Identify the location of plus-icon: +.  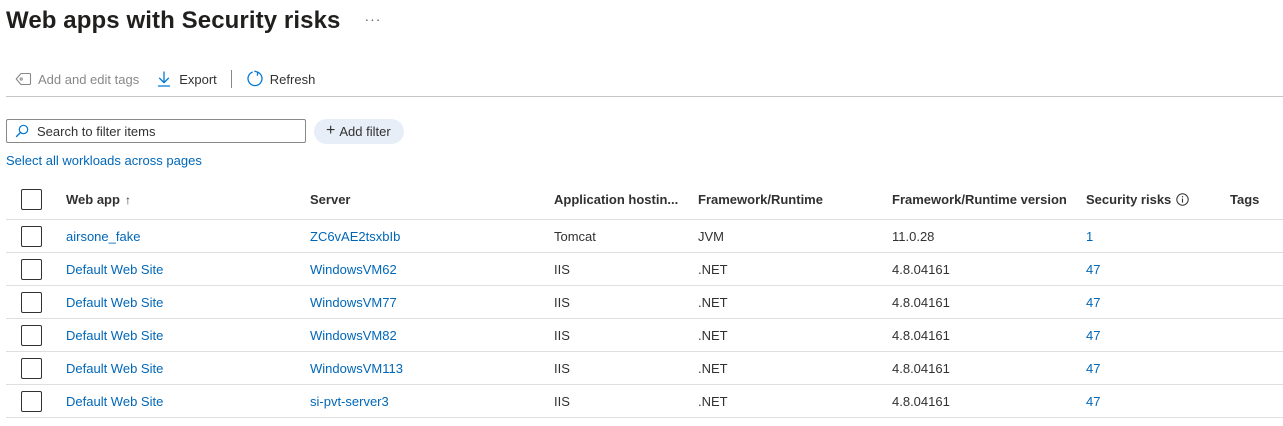
(331, 130).